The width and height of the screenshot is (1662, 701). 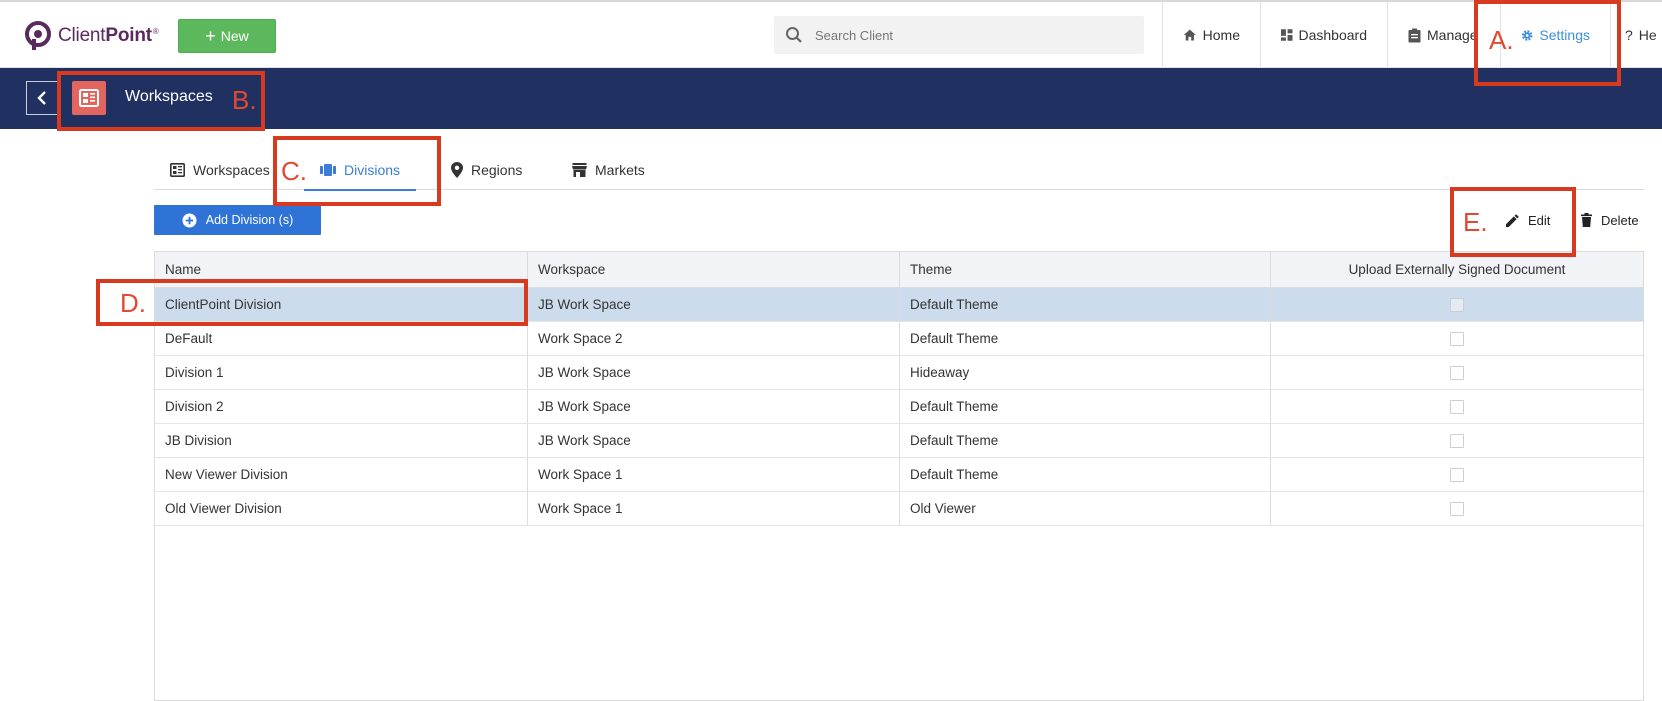 I want to click on tab-workspaces: Workspaces, so click(x=220, y=170).